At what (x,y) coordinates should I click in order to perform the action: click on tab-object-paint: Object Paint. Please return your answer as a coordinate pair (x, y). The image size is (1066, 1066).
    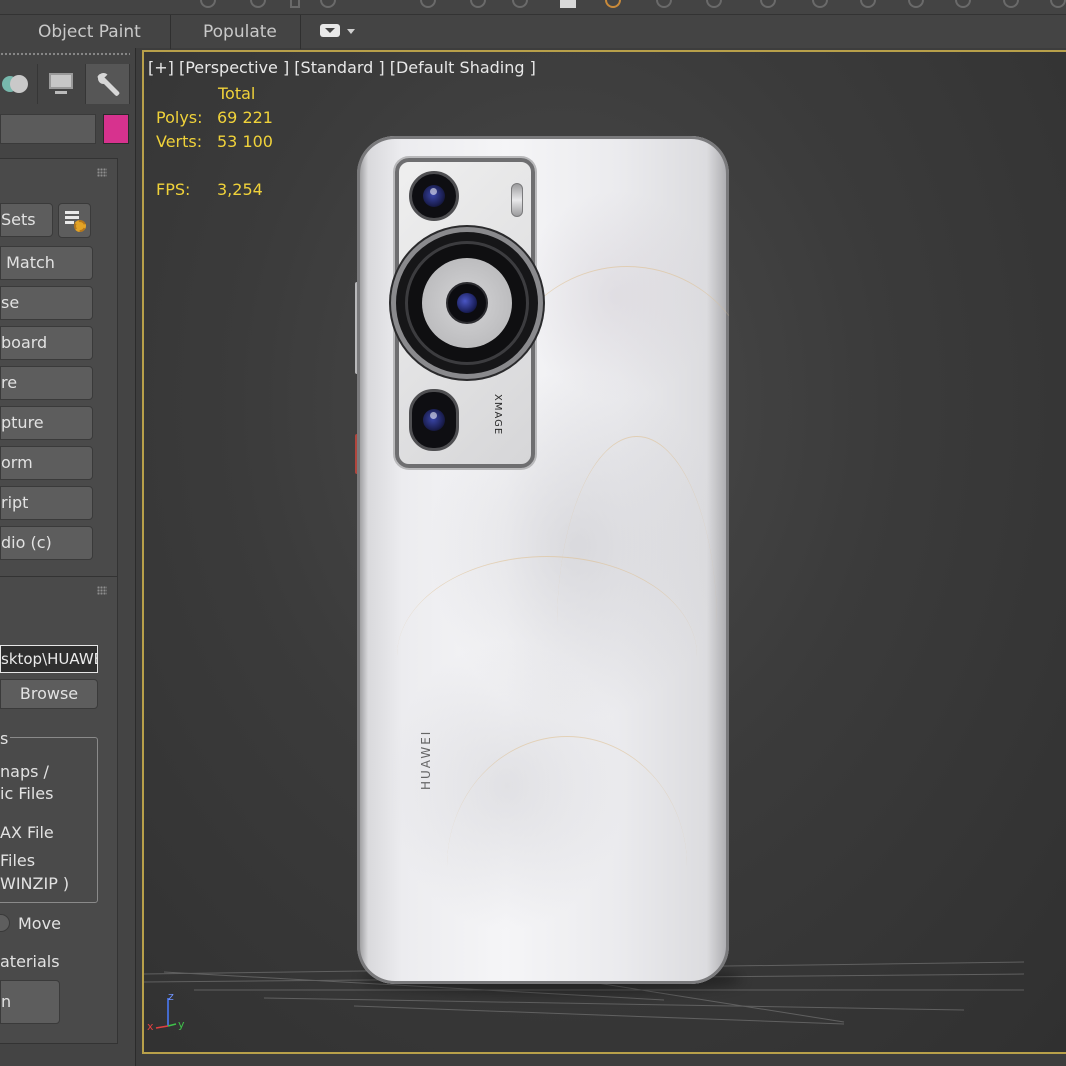
    Looking at the image, I should click on (89, 32).